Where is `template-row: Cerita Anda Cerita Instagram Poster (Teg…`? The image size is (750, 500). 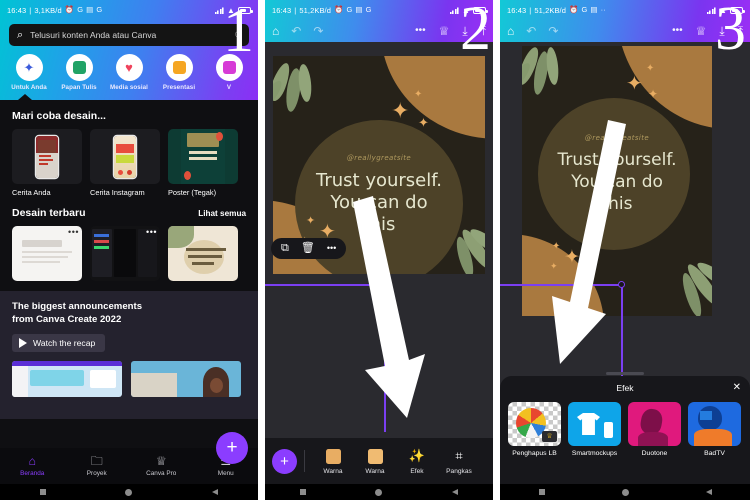
template-row: Cerita Anda Cerita Instagram Poster (Teg… is located at coordinates (129, 163).